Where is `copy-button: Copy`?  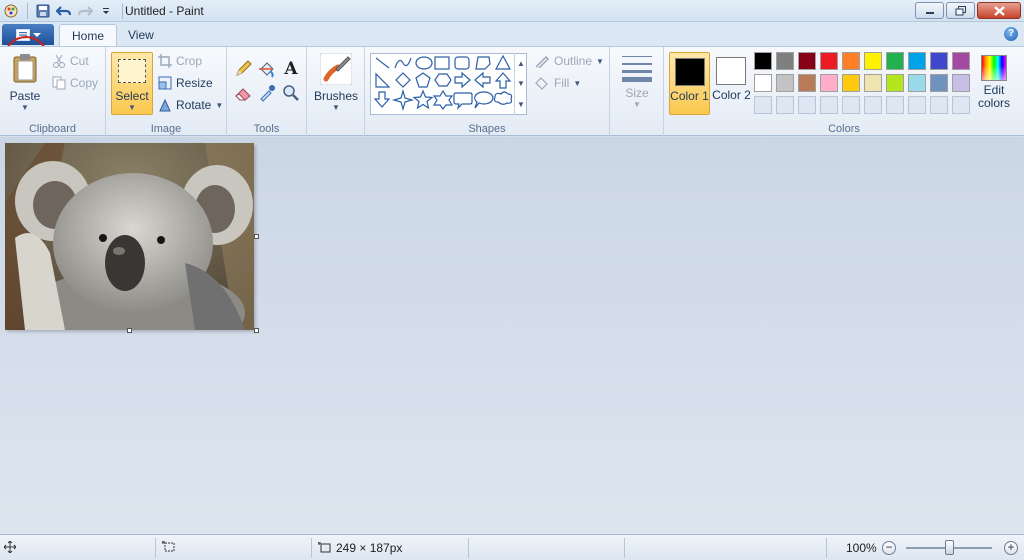 copy-button: Copy is located at coordinates (75, 83).